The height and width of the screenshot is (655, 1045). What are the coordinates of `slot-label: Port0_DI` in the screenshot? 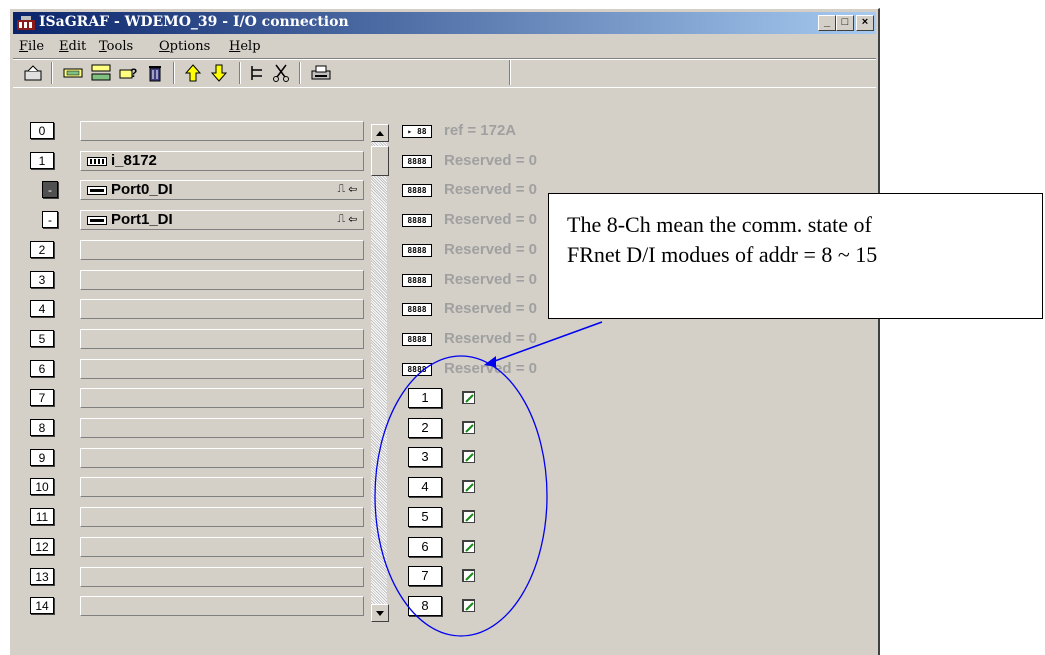 It's located at (142, 190).